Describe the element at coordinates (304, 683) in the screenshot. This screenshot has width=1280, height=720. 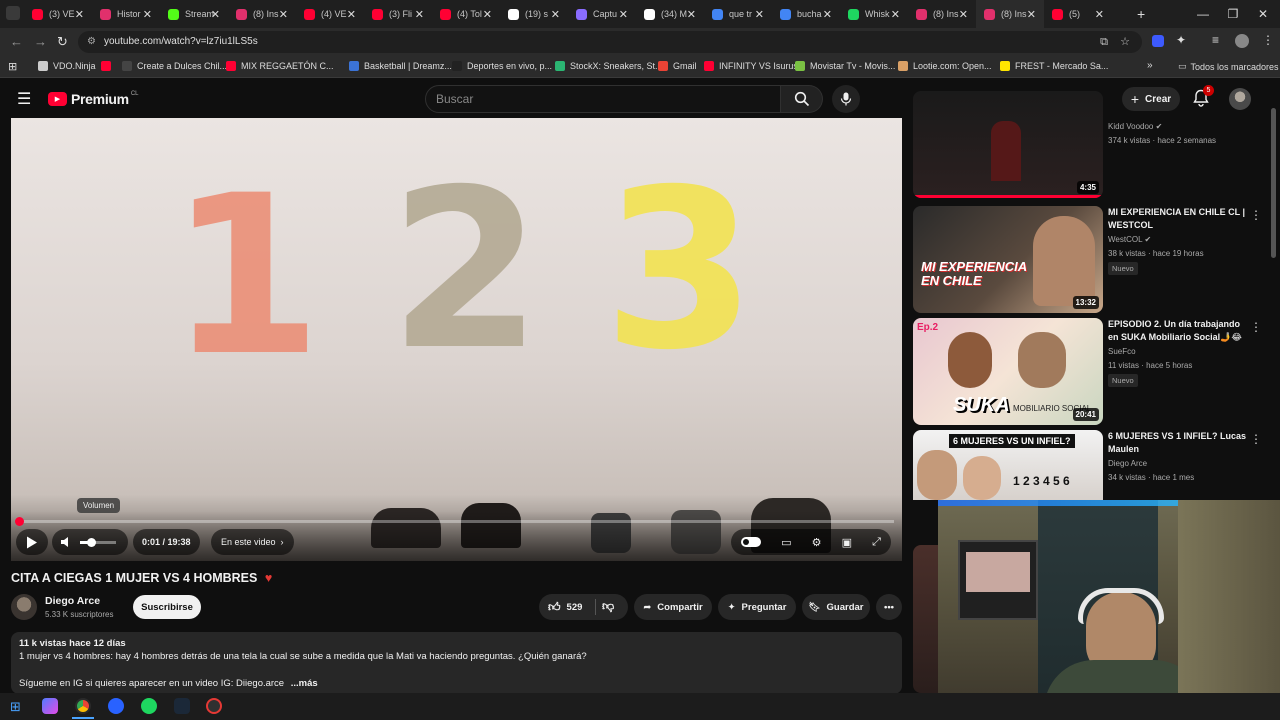
I see `show-more-link: ...más` at that location.